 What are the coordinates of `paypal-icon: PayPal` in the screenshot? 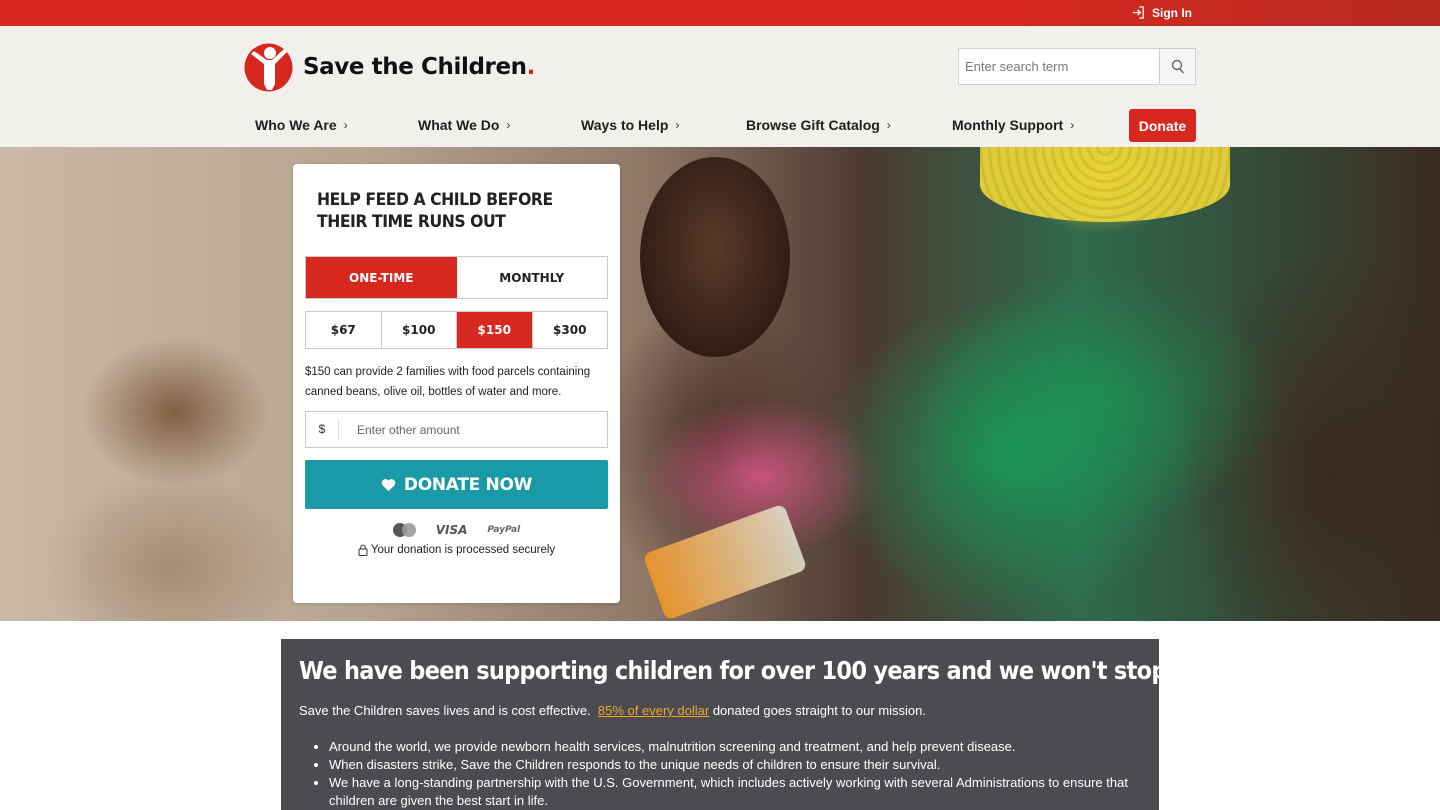 It's located at (504, 530).